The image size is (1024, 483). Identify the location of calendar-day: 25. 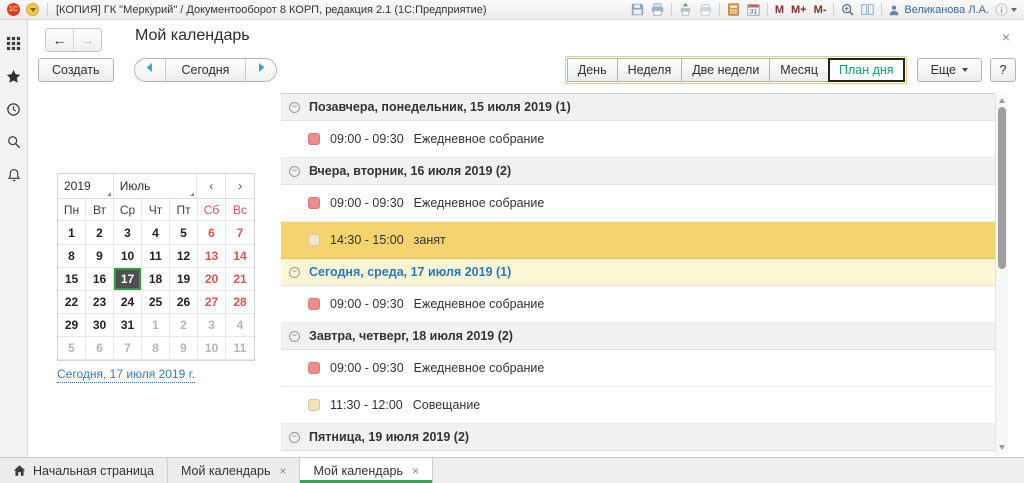
(156, 302).